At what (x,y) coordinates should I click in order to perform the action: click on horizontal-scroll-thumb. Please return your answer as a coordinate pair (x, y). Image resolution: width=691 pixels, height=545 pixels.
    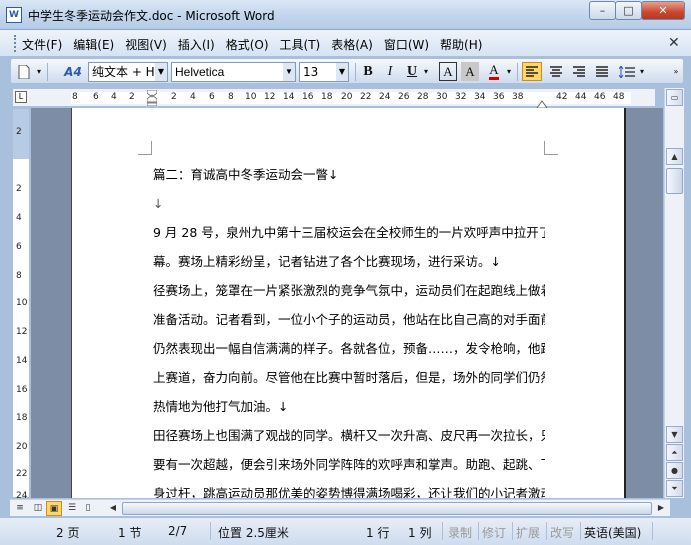
    Looking at the image, I should click on (387, 508).